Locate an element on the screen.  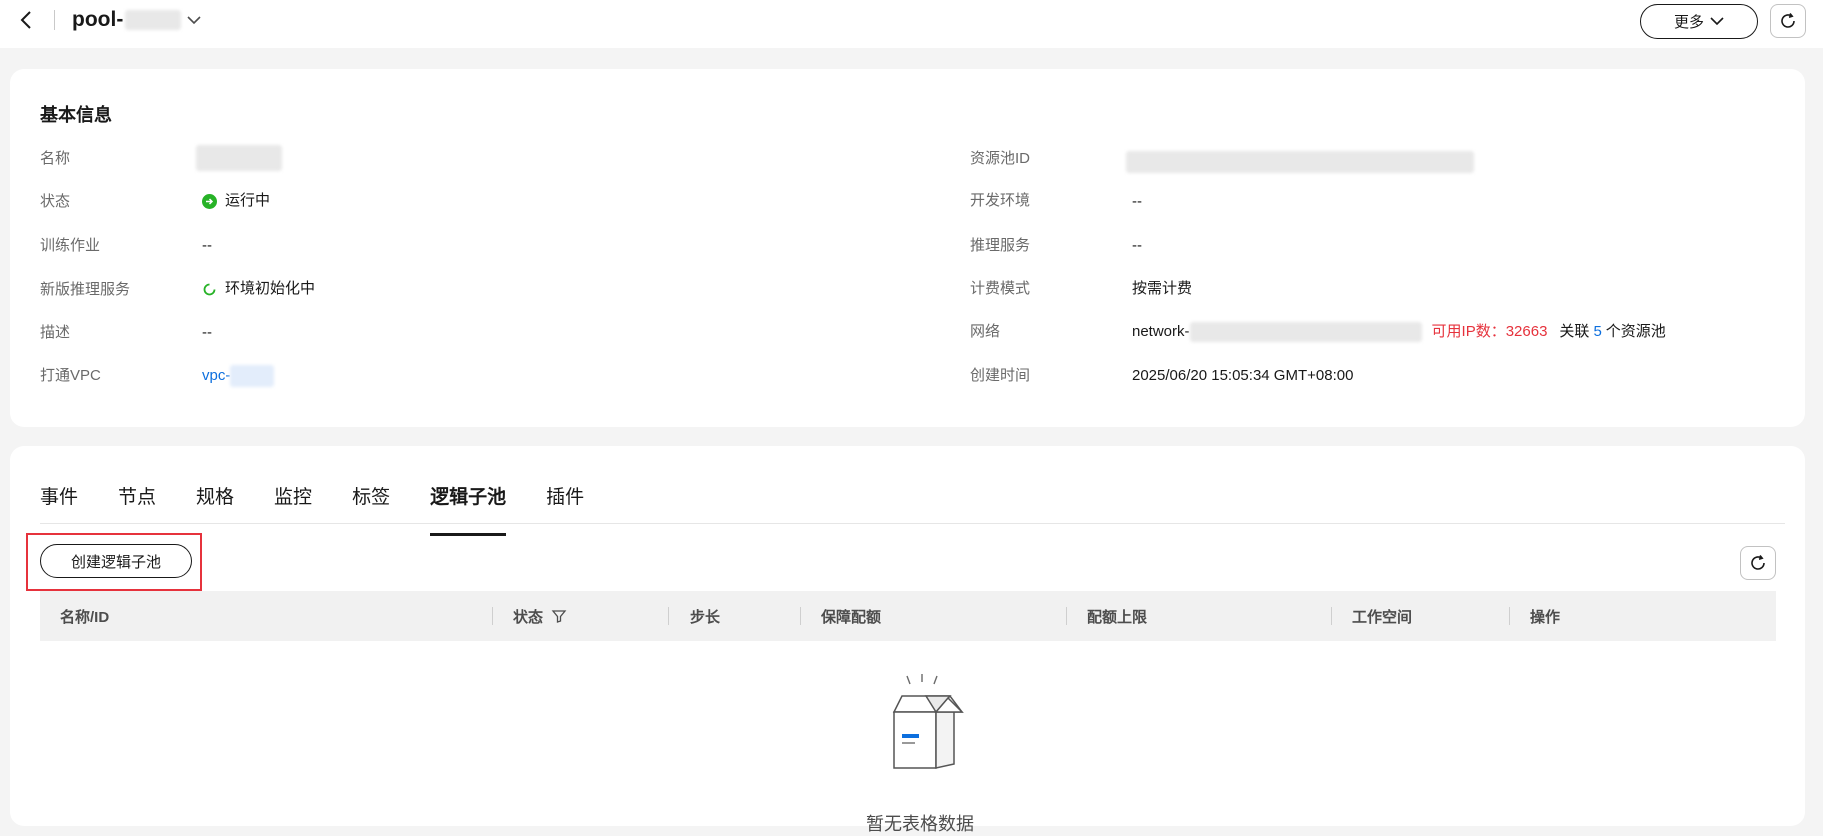
loading-icon is located at coordinates (209, 289).